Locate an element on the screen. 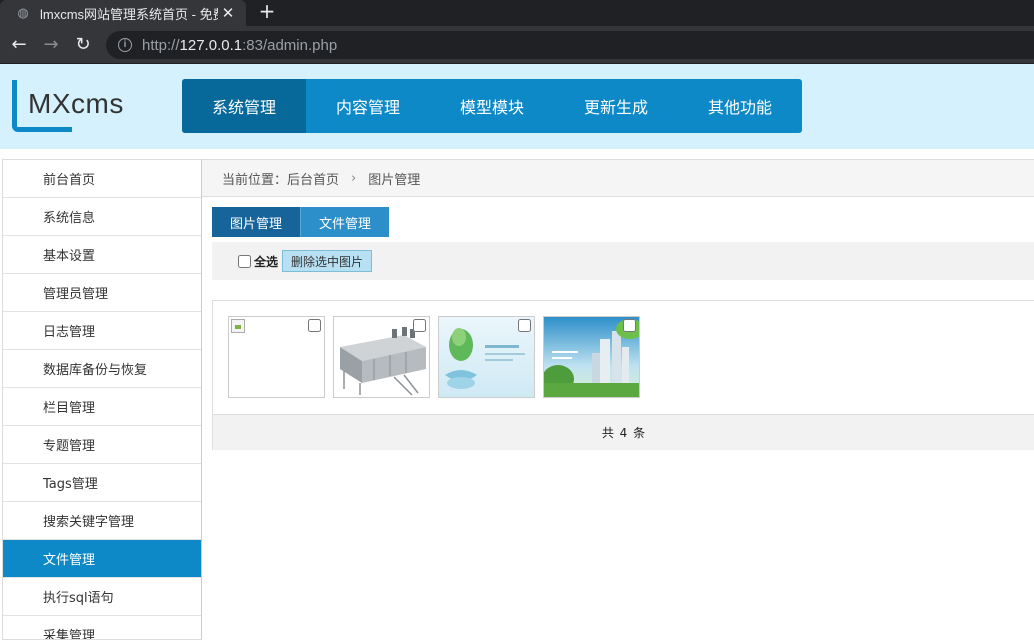  pagination-info: 共 4 条 is located at coordinates (623, 432).